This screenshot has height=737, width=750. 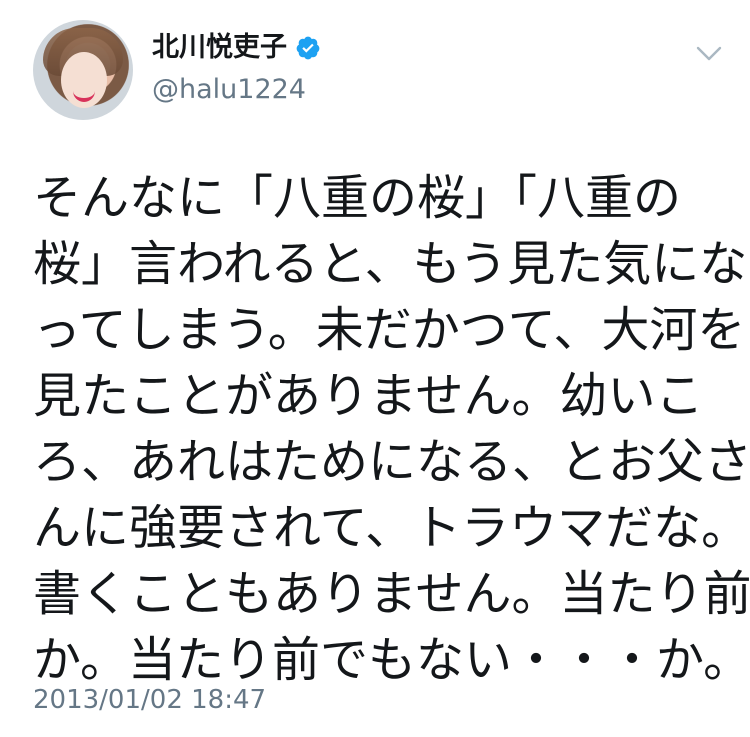 I want to click on tweet-text-line: 桜」言われると、もう見た気にな, so click(x=390, y=264).